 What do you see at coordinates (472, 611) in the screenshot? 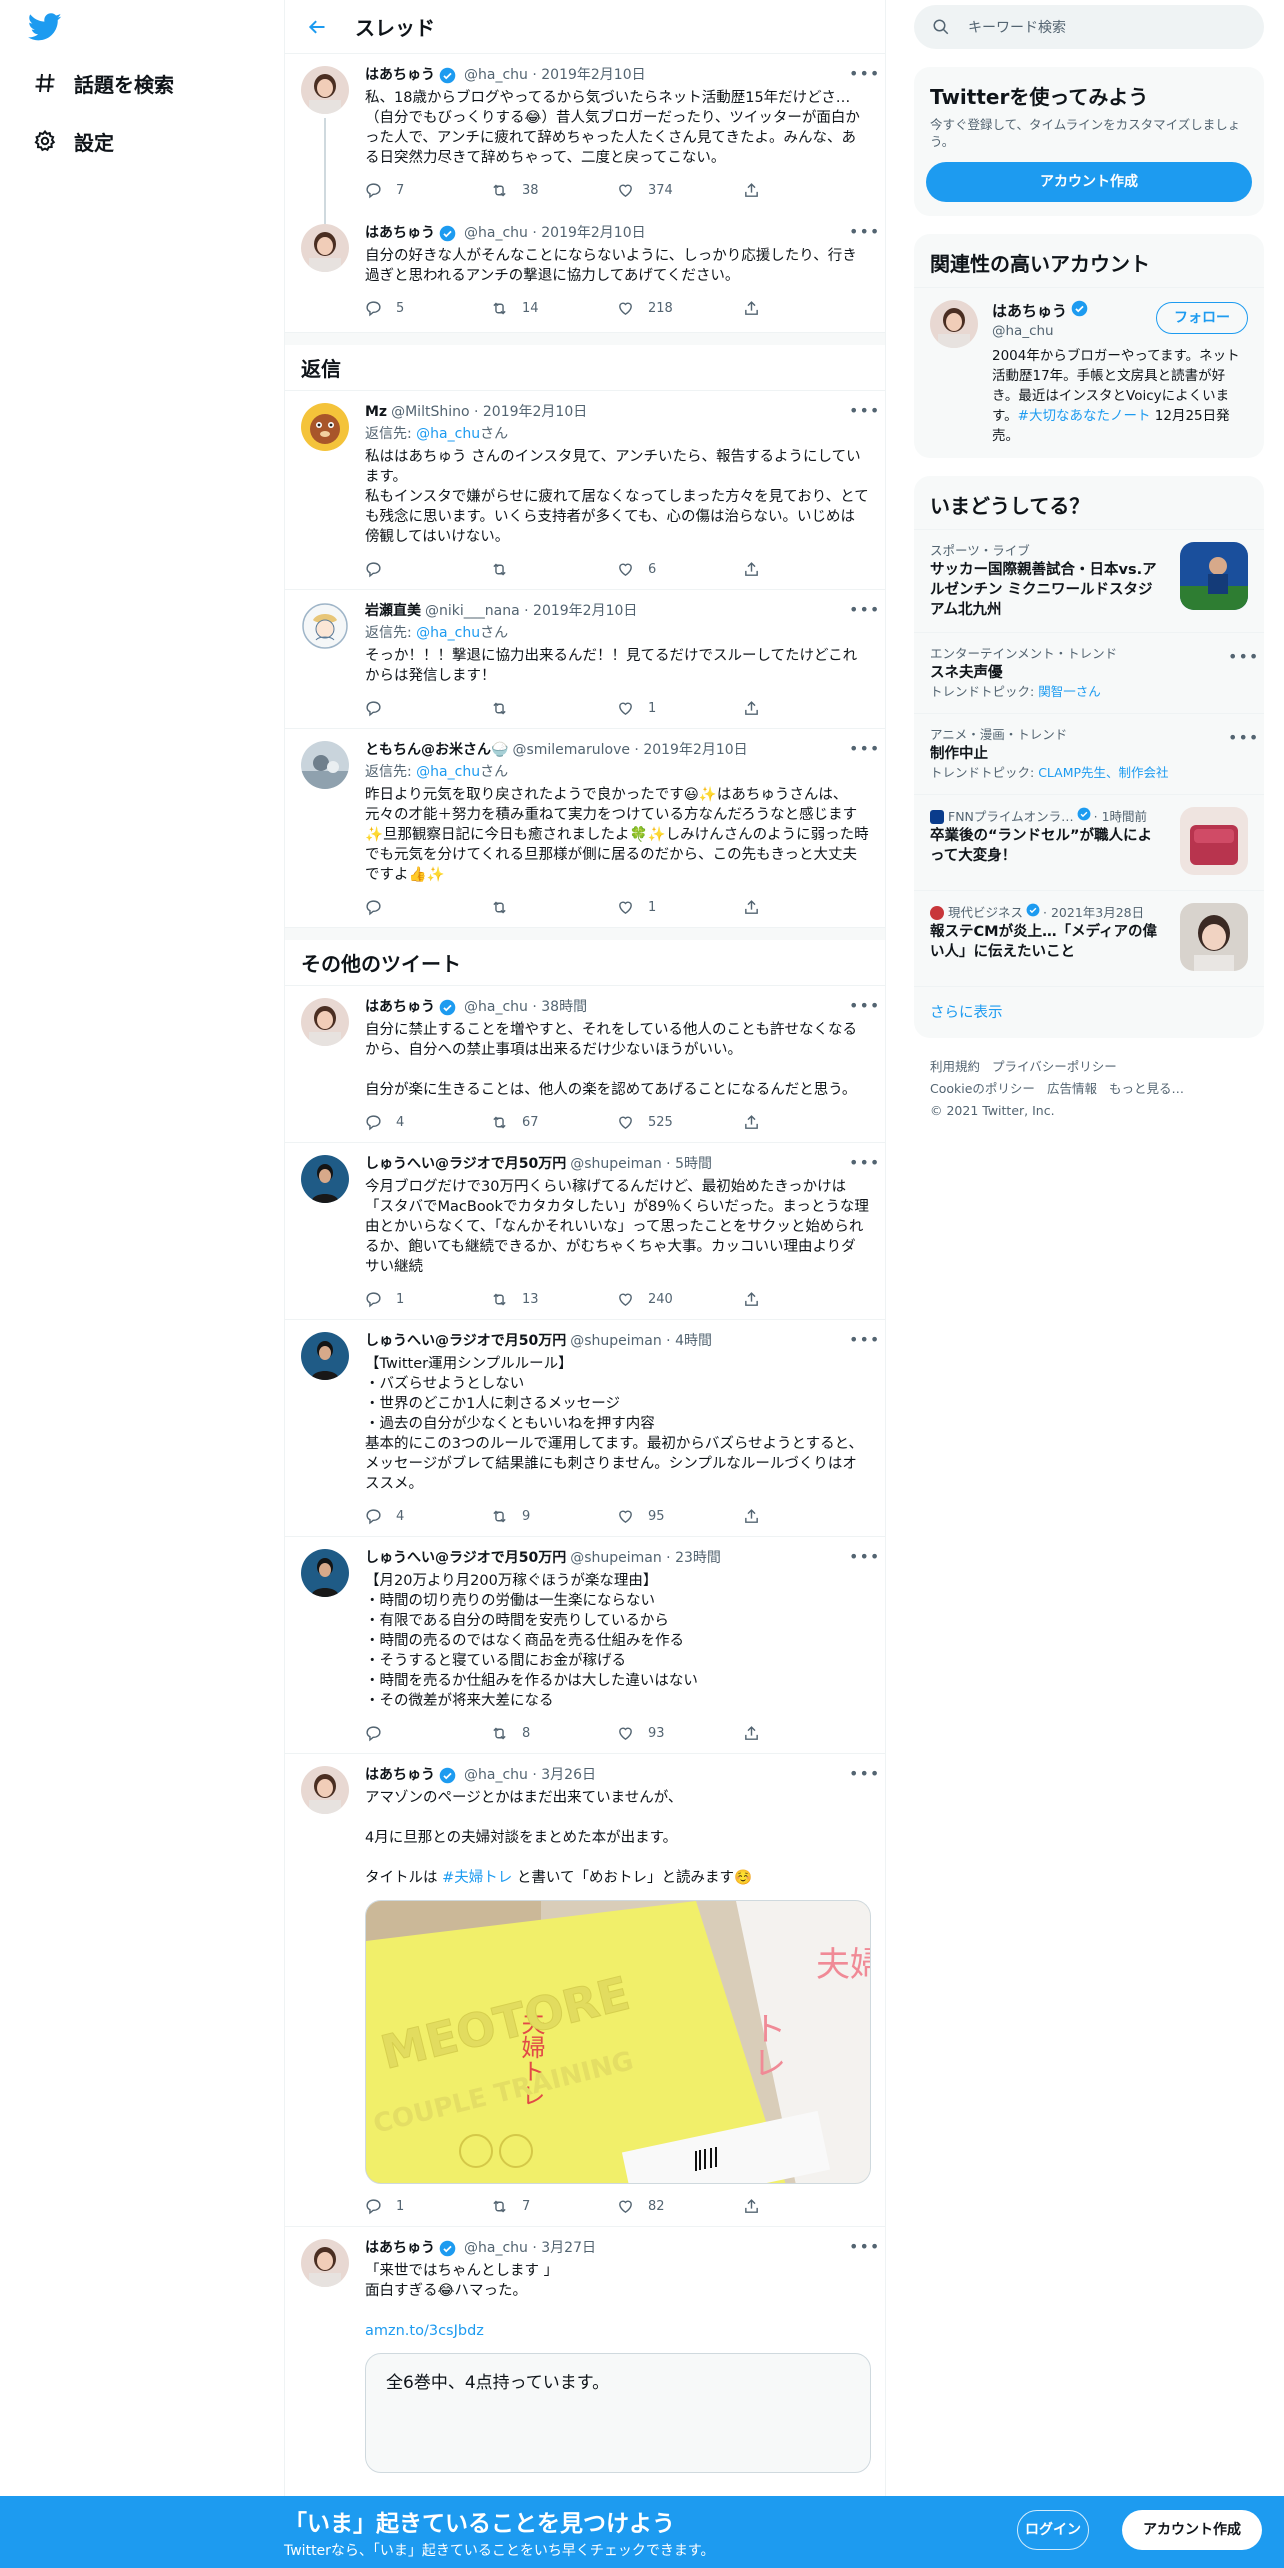
I see `author-handle: @niki___nana` at bounding box center [472, 611].